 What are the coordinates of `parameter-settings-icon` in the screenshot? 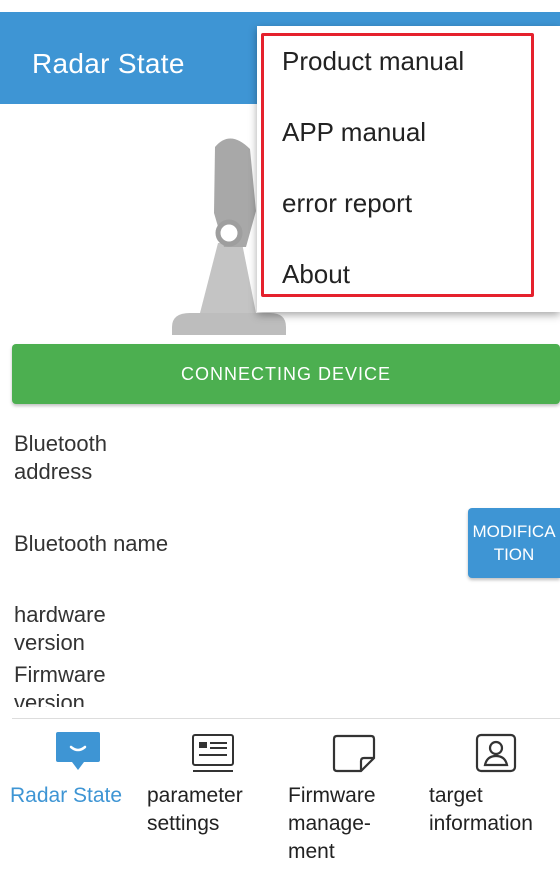 It's located at (213, 753).